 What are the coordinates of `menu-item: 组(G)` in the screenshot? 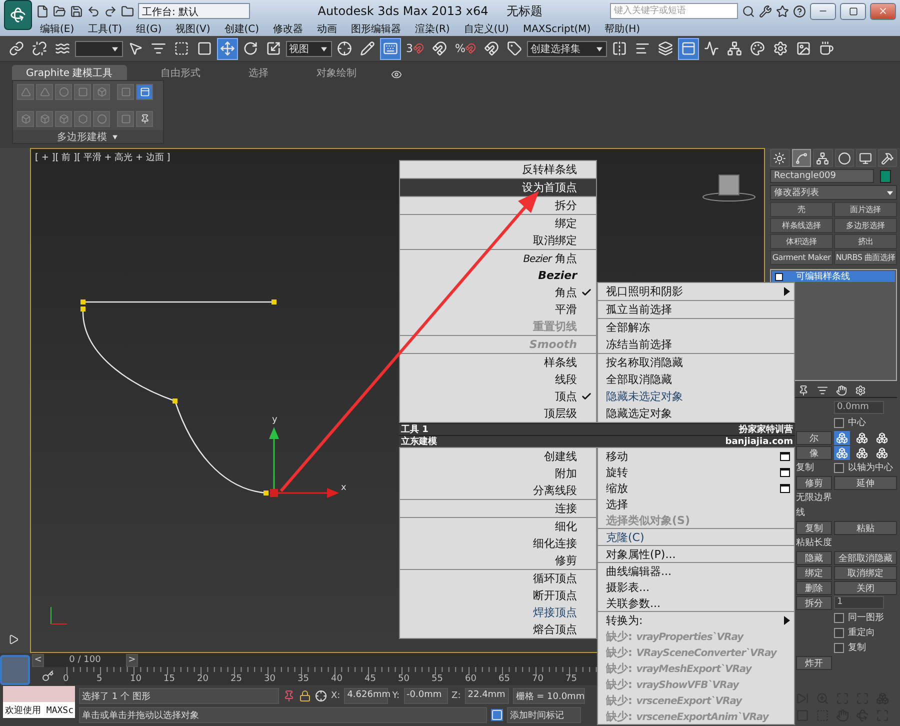 It's located at (149, 29).